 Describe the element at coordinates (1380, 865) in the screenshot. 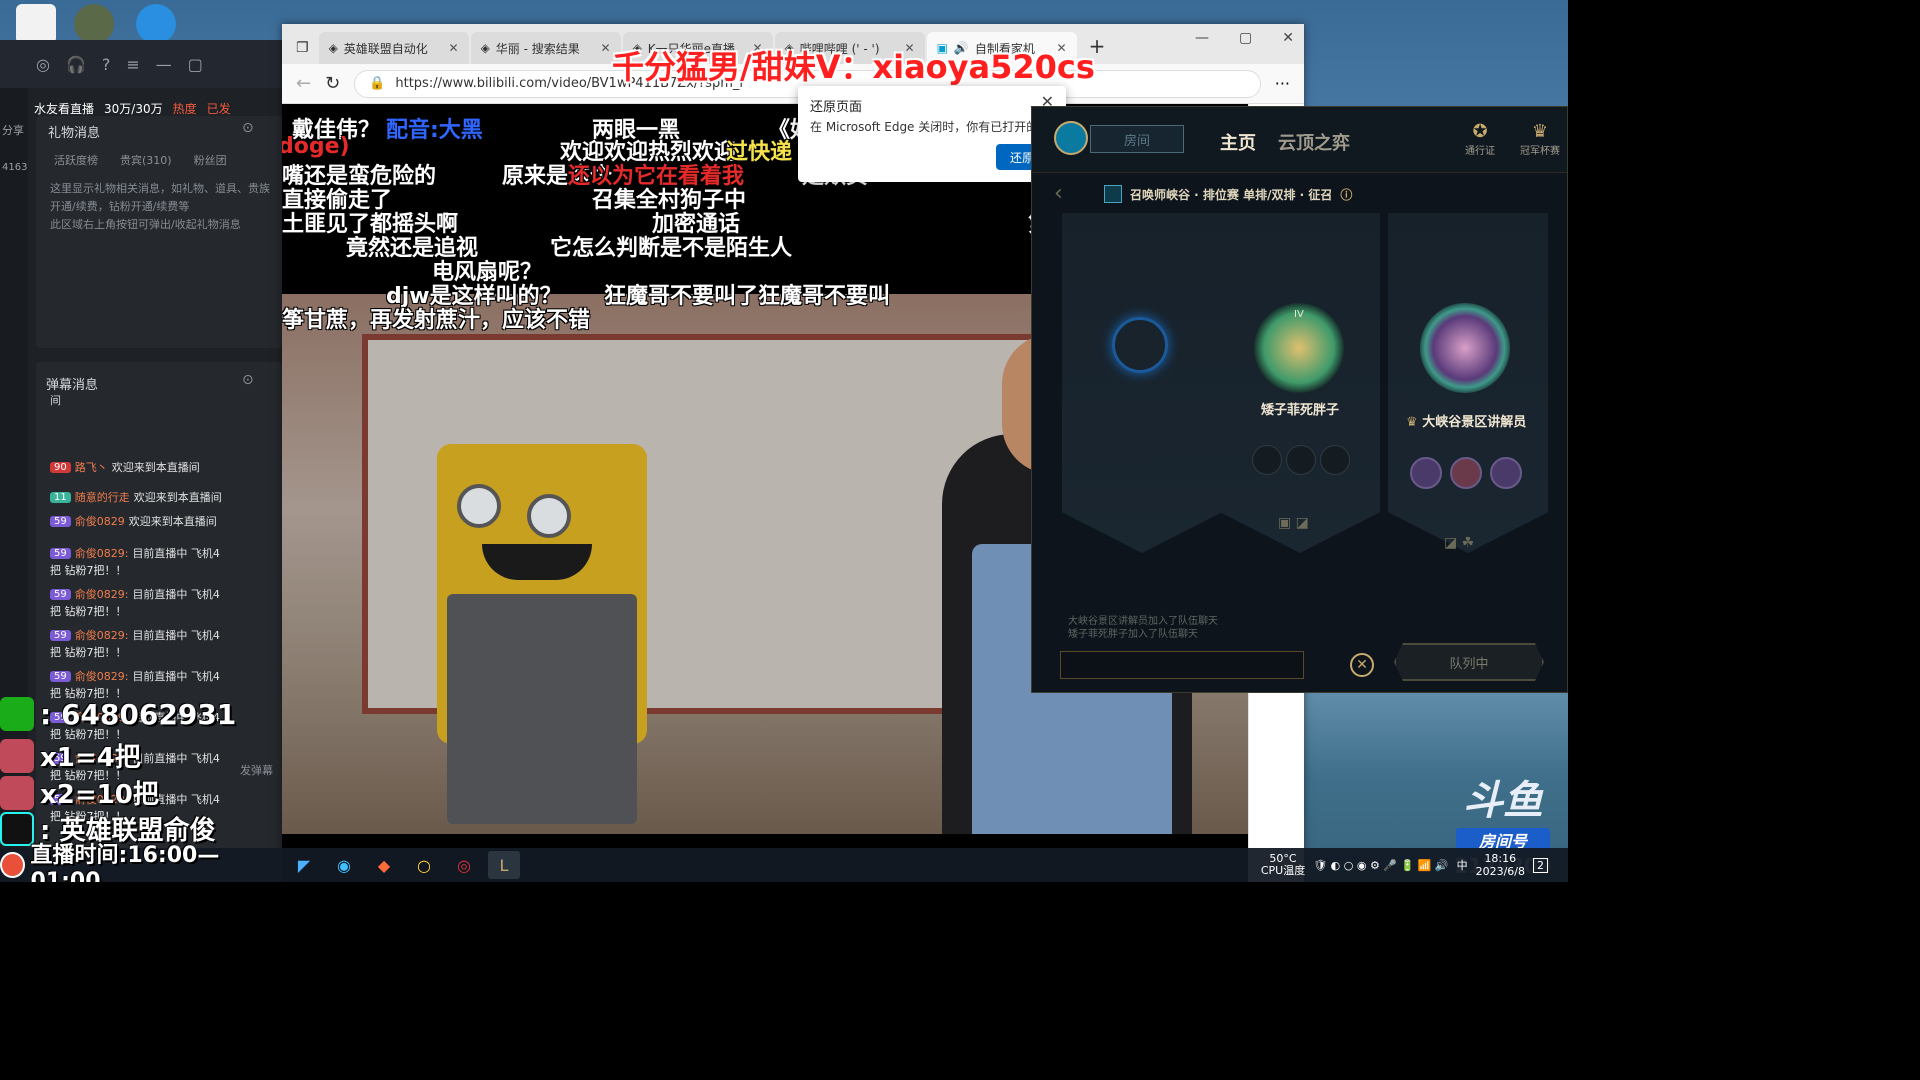

I see `tray-icons: 🛡 ◐ ○ ◉ ⚙ 🎤 🔋 📶 🔊` at that location.